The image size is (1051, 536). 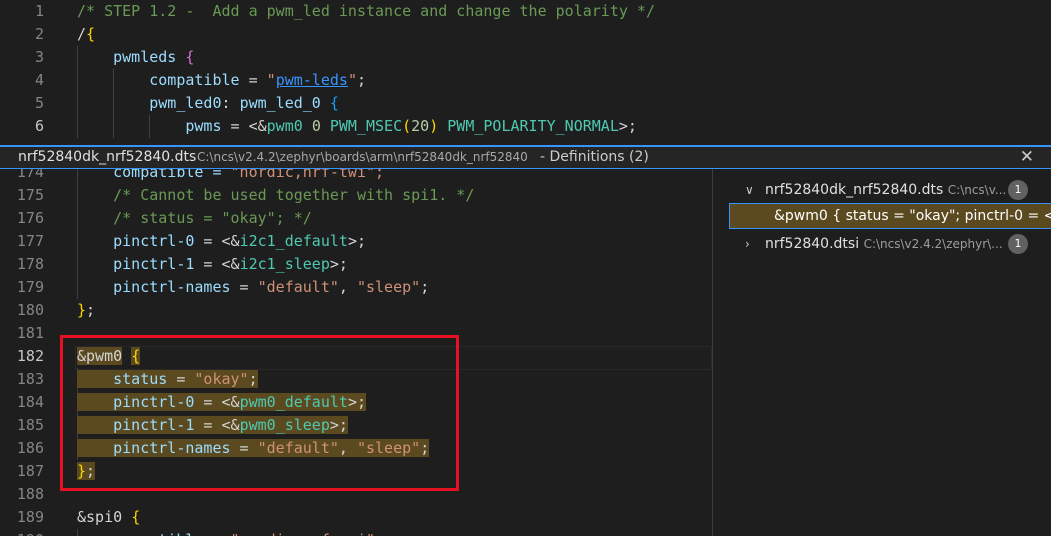 I want to click on code-token: PWM_MSEC, so click(x=366, y=126).